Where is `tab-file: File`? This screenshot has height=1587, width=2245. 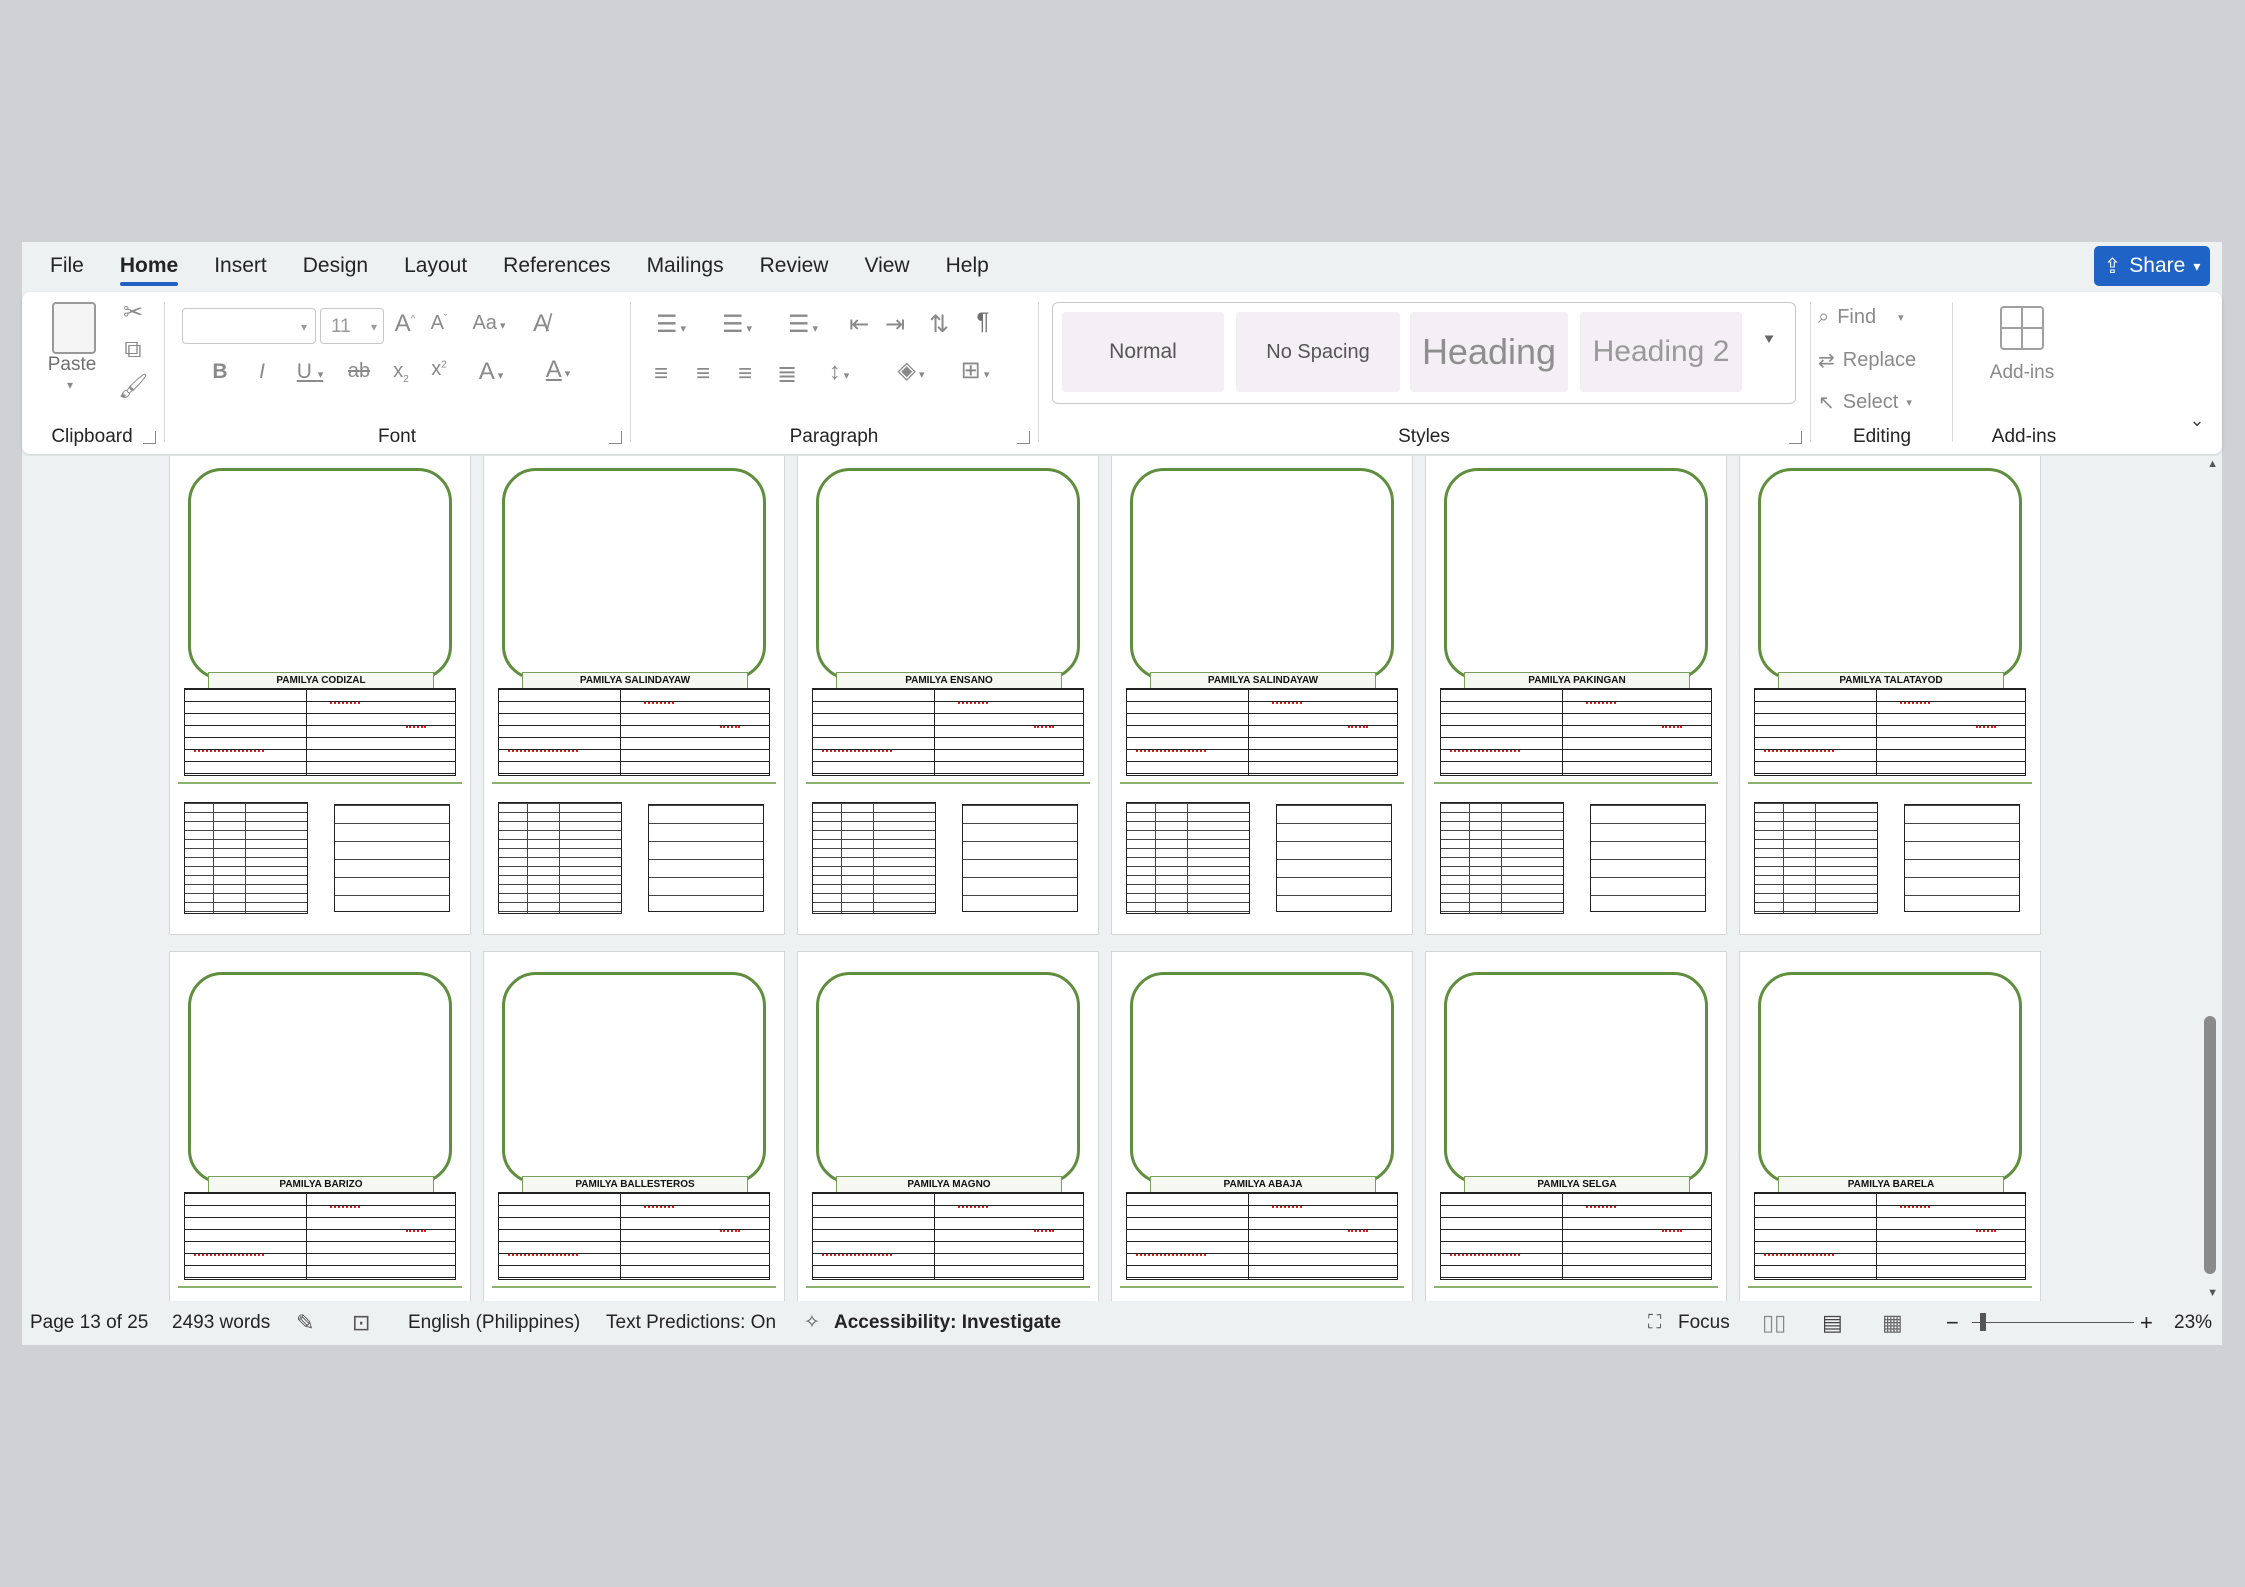 tab-file: File is located at coordinates (67, 266).